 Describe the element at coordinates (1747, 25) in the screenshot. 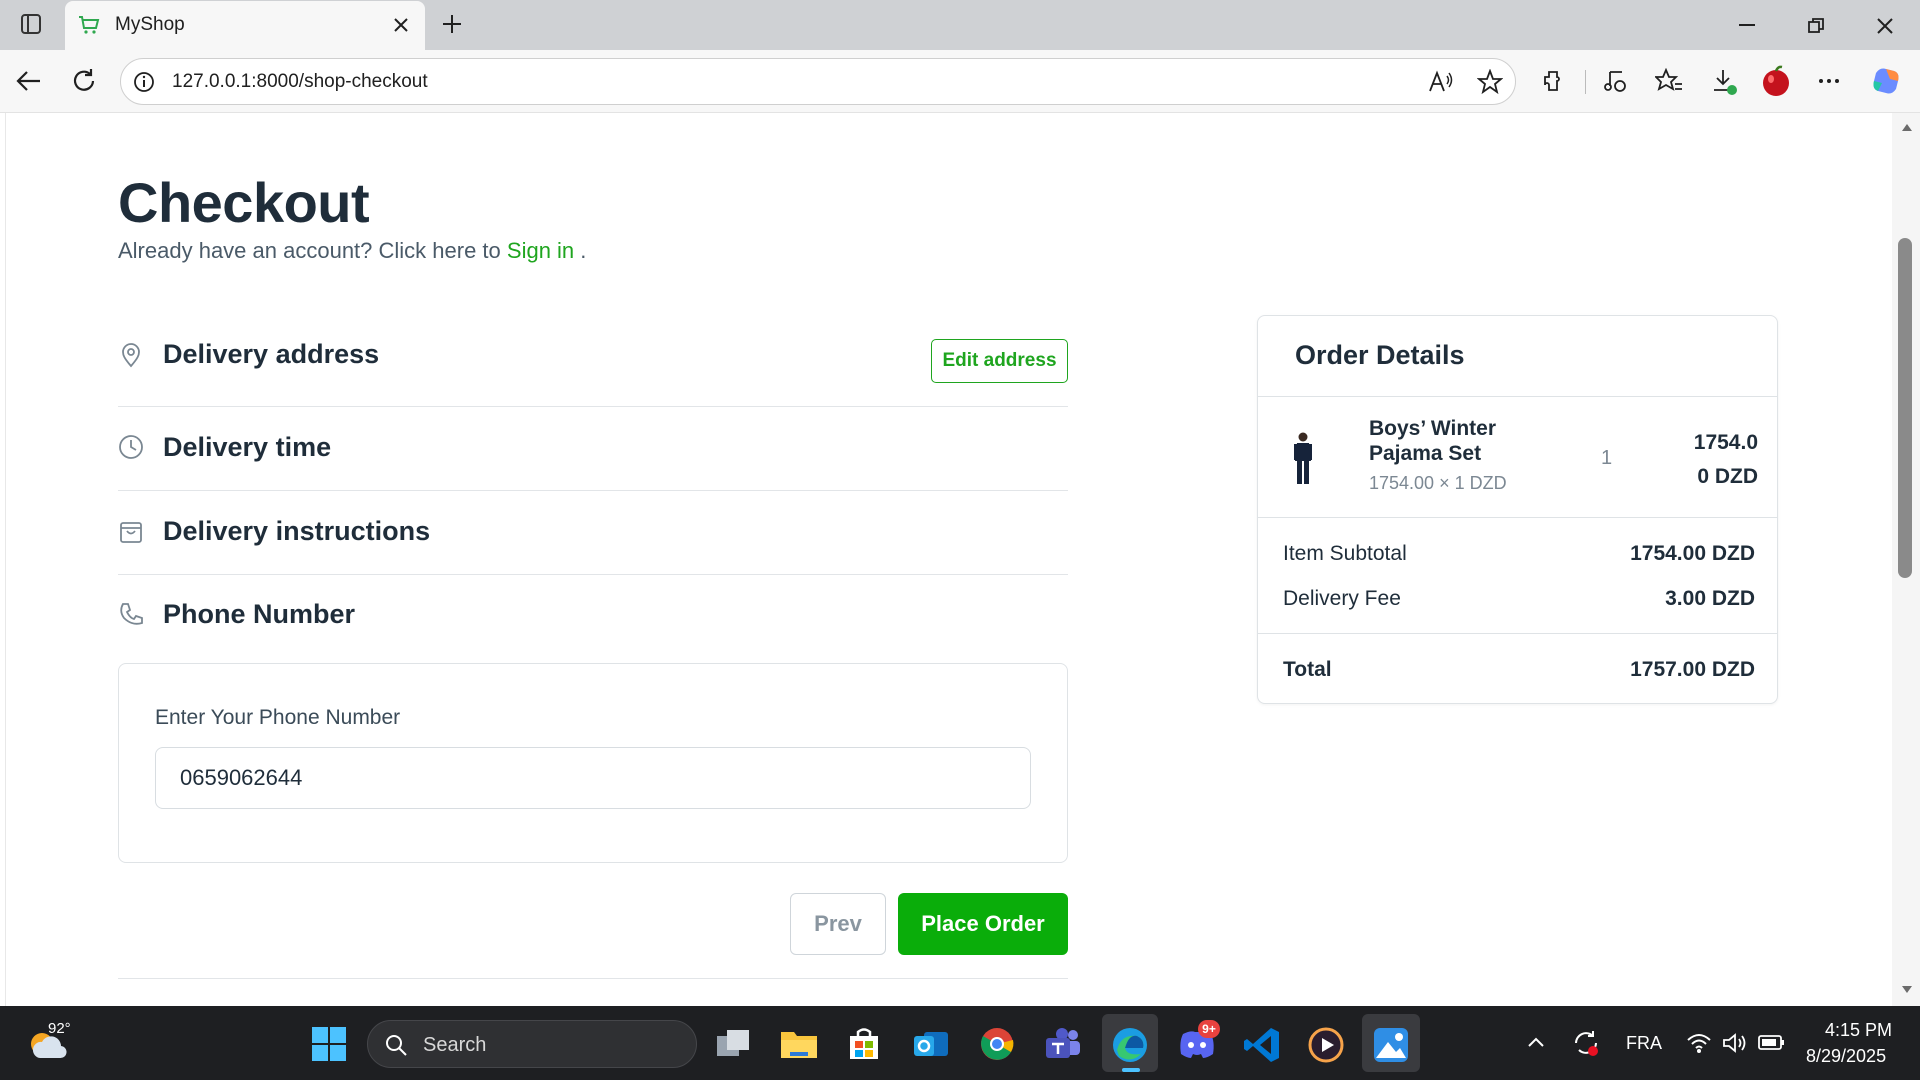

I see `minimize-icon` at that location.